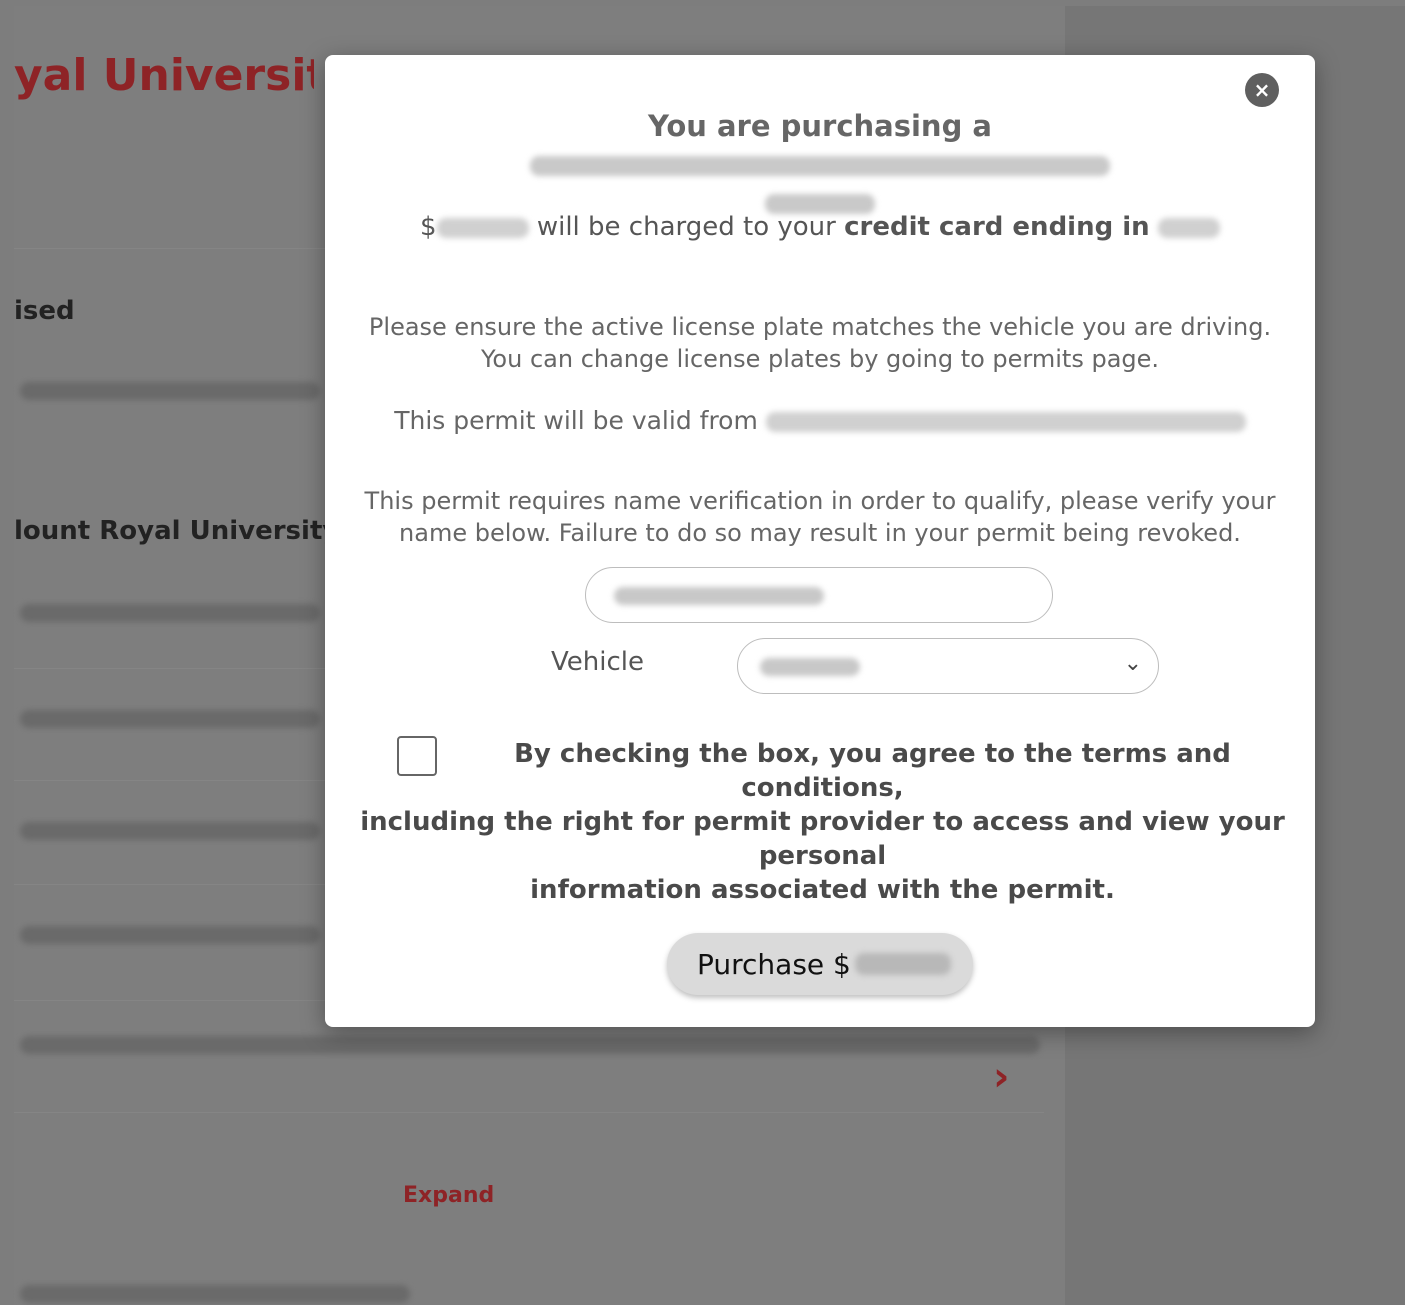 The image size is (1405, 1305). What do you see at coordinates (1262, 90) in the screenshot?
I see `close-icon: ×` at bounding box center [1262, 90].